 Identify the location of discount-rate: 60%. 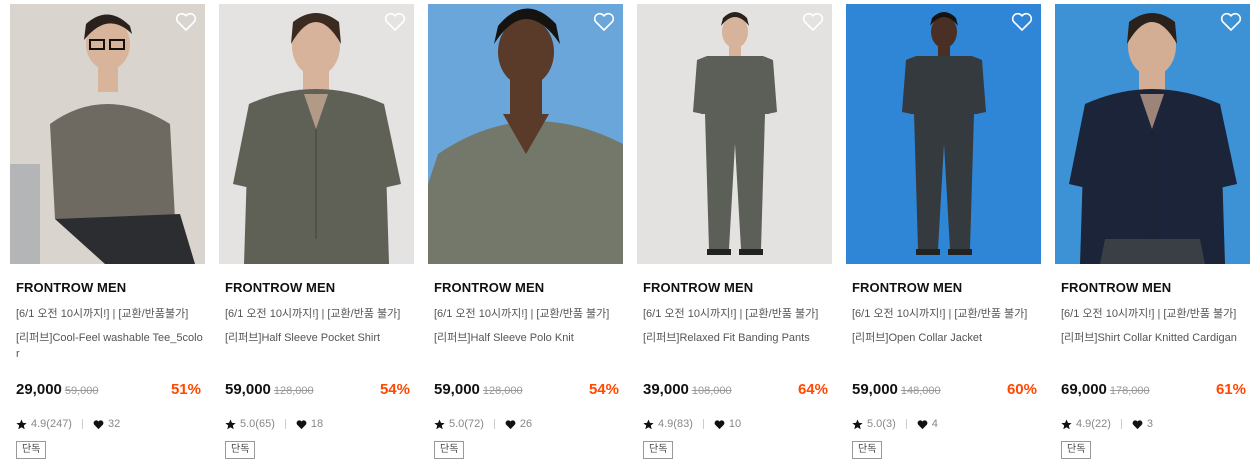
(1021, 389).